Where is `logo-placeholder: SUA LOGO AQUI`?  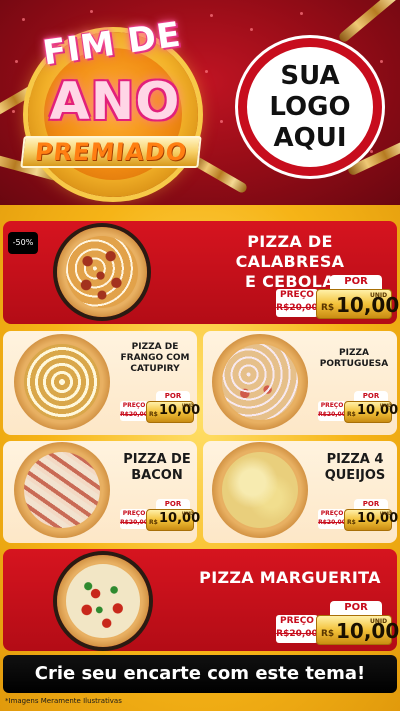 logo-placeholder: SUA LOGO AQUI is located at coordinates (310, 107).